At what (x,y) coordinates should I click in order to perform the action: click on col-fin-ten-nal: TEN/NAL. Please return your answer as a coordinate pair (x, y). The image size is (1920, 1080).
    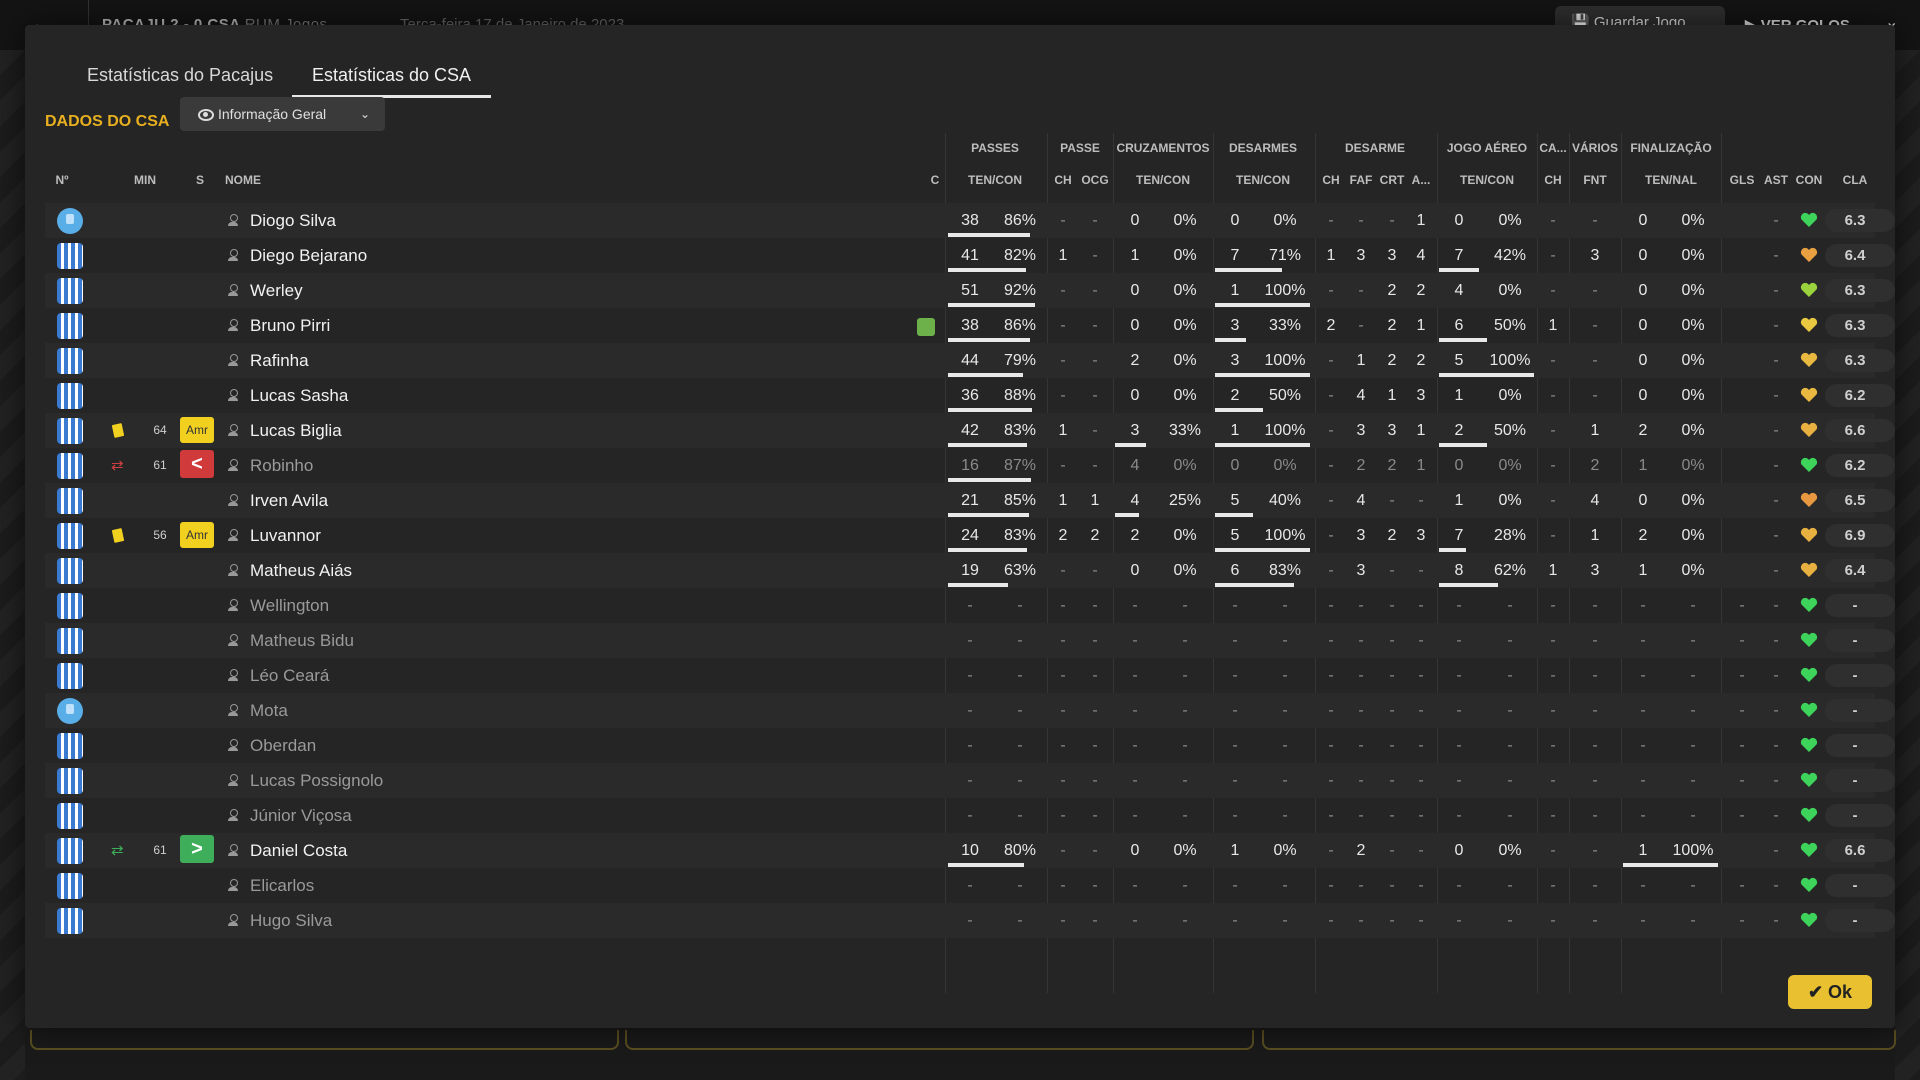
    Looking at the image, I should click on (1671, 183).